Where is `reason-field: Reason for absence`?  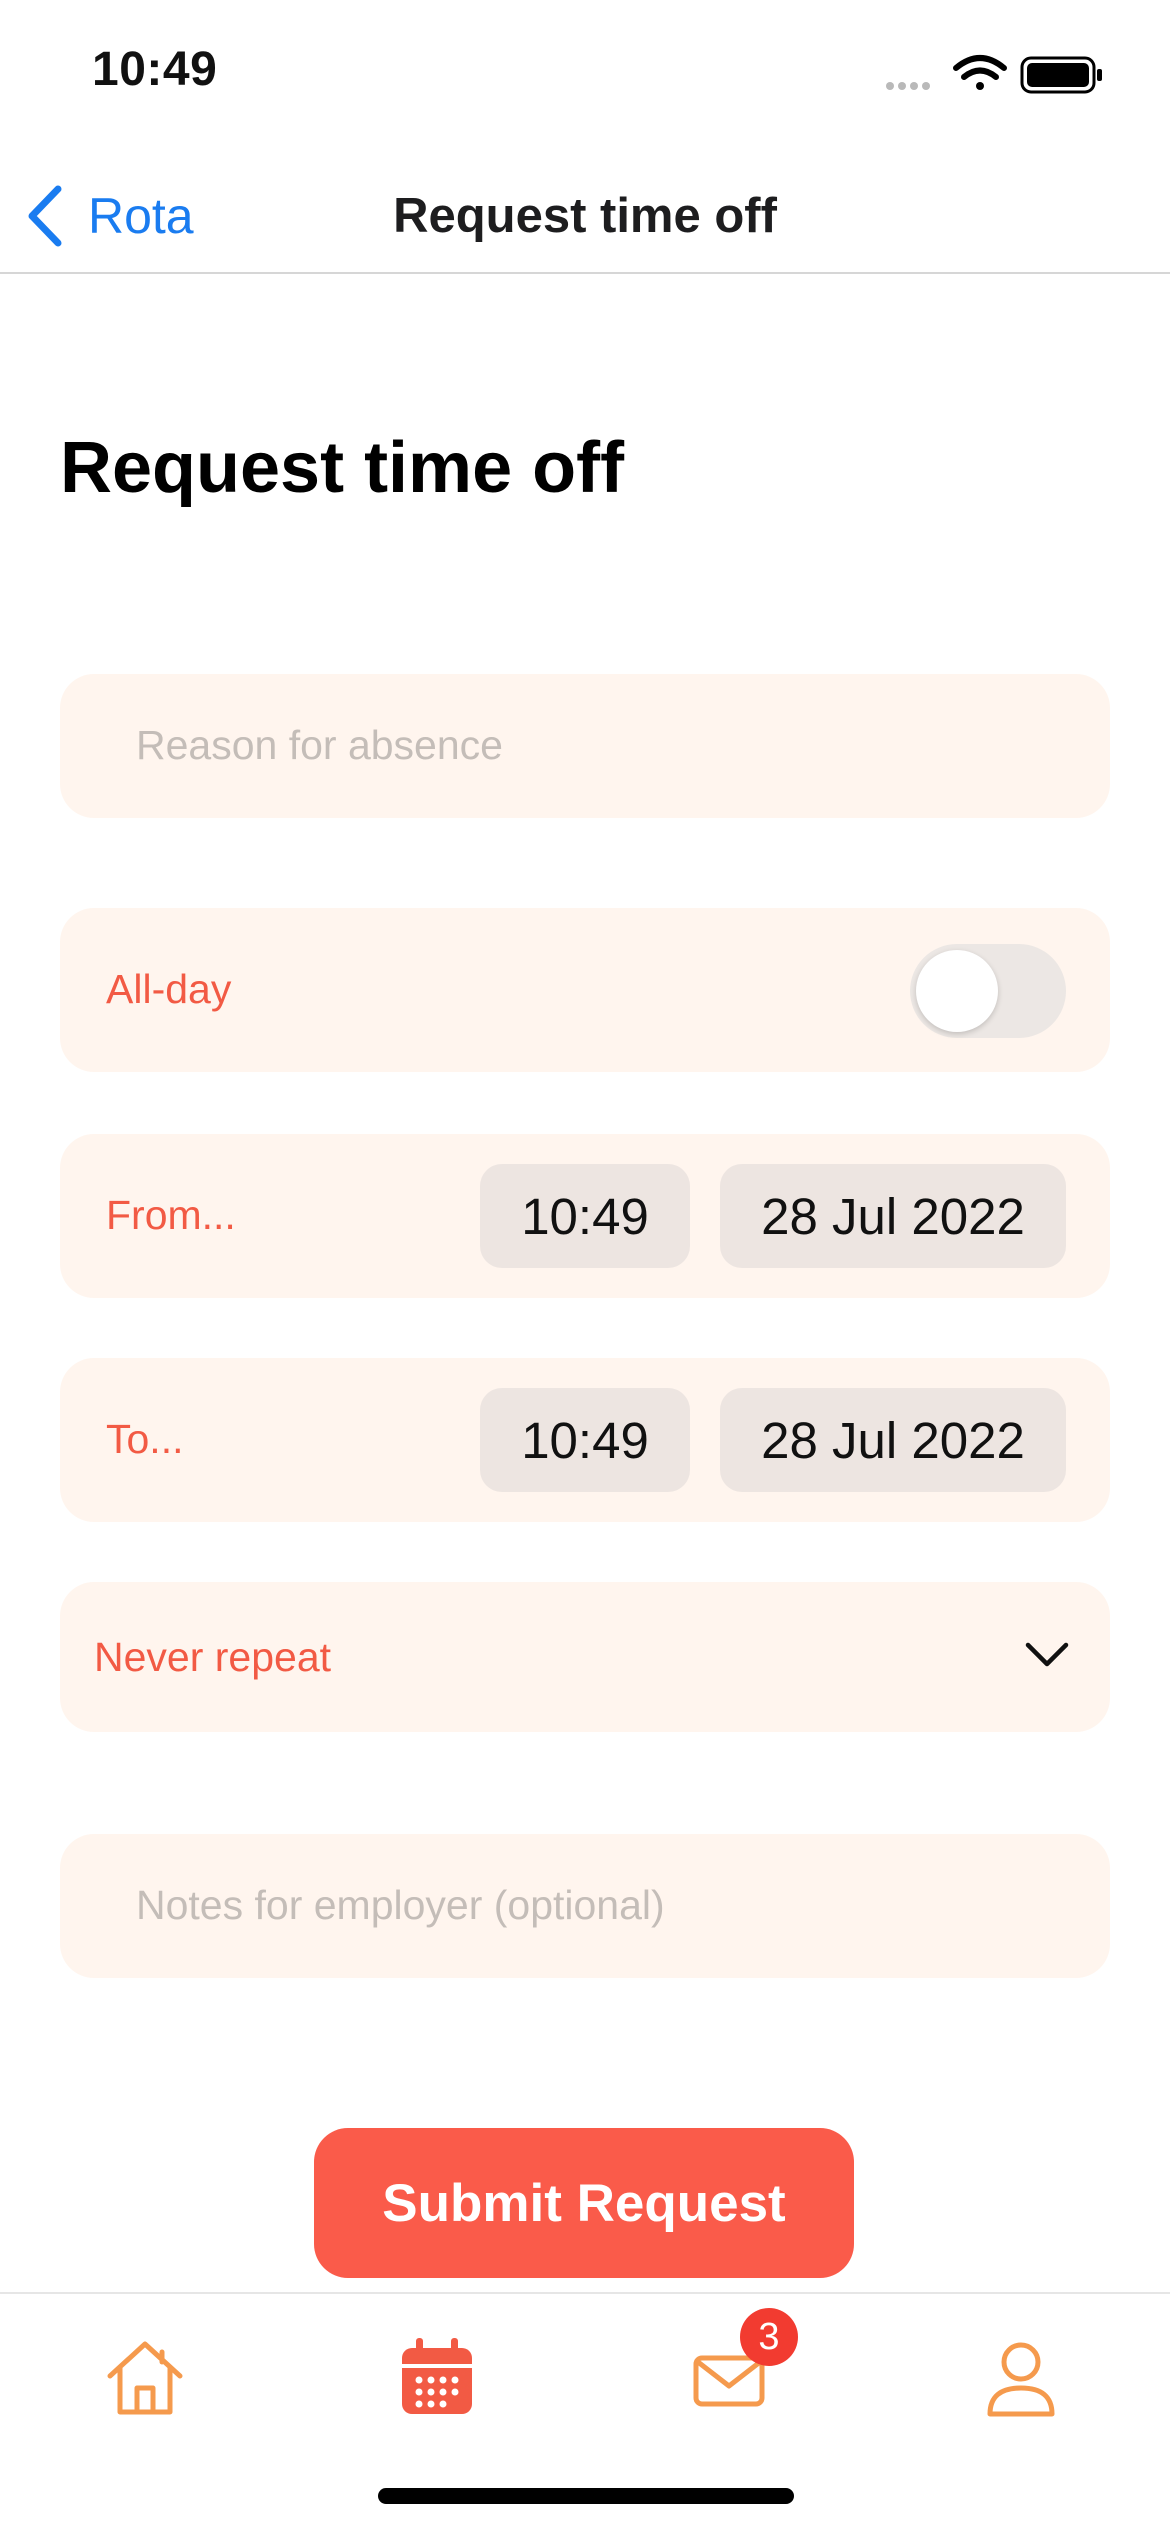
reason-field: Reason for absence is located at coordinates (585, 746).